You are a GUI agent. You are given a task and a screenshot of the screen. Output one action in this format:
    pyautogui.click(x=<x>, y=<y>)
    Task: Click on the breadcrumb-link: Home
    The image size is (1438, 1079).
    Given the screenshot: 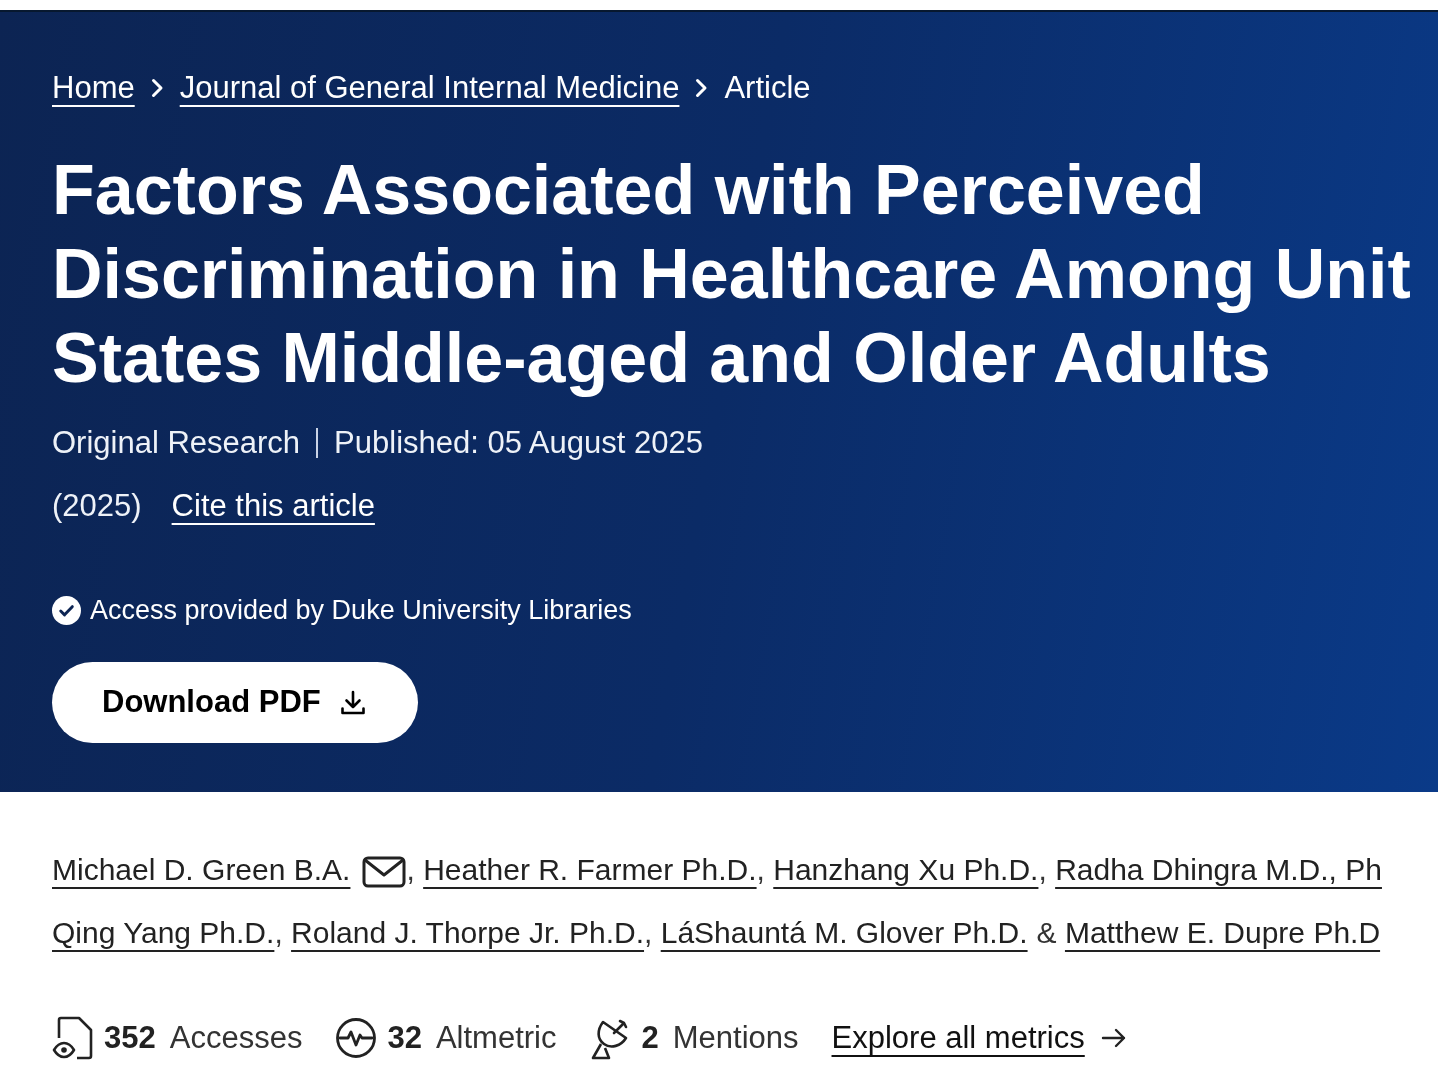 What is the action you would take?
    pyautogui.click(x=93, y=88)
    